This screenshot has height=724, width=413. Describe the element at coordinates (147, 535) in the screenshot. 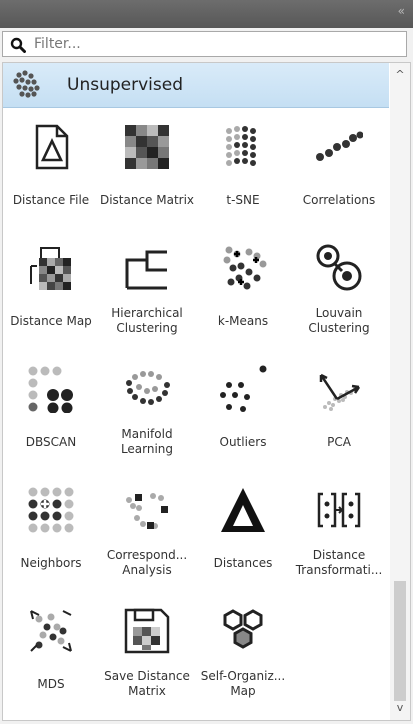

I see `widget-correspondence-analysis: Correspond... Analysis` at that location.